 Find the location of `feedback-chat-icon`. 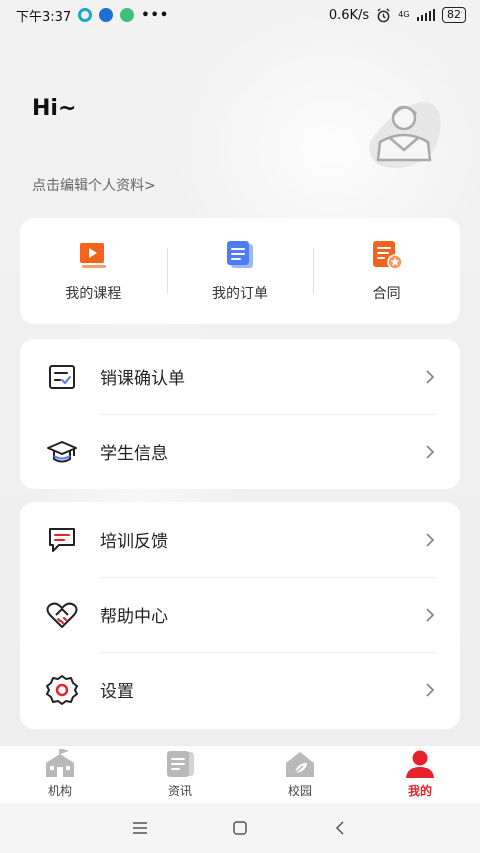

feedback-chat-icon is located at coordinates (62, 540).